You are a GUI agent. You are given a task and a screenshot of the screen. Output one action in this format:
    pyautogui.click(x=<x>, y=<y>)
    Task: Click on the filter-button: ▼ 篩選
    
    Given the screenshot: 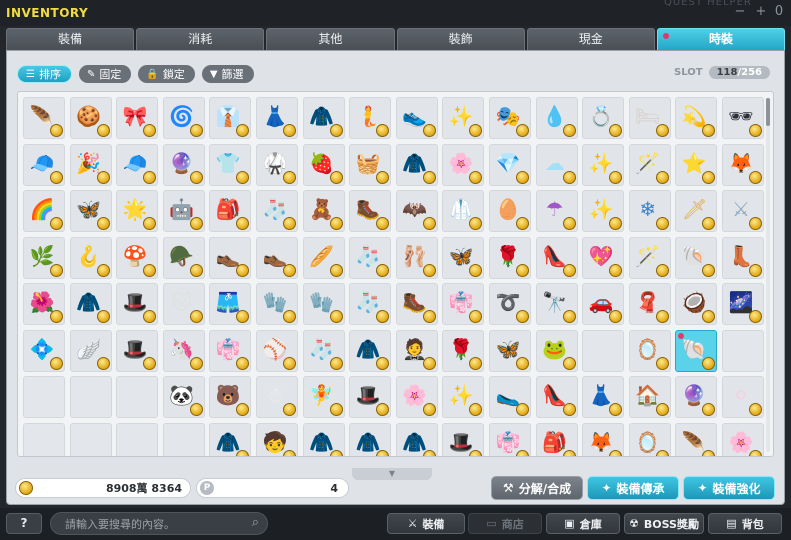 What is the action you would take?
    pyautogui.click(x=227, y=74)
    